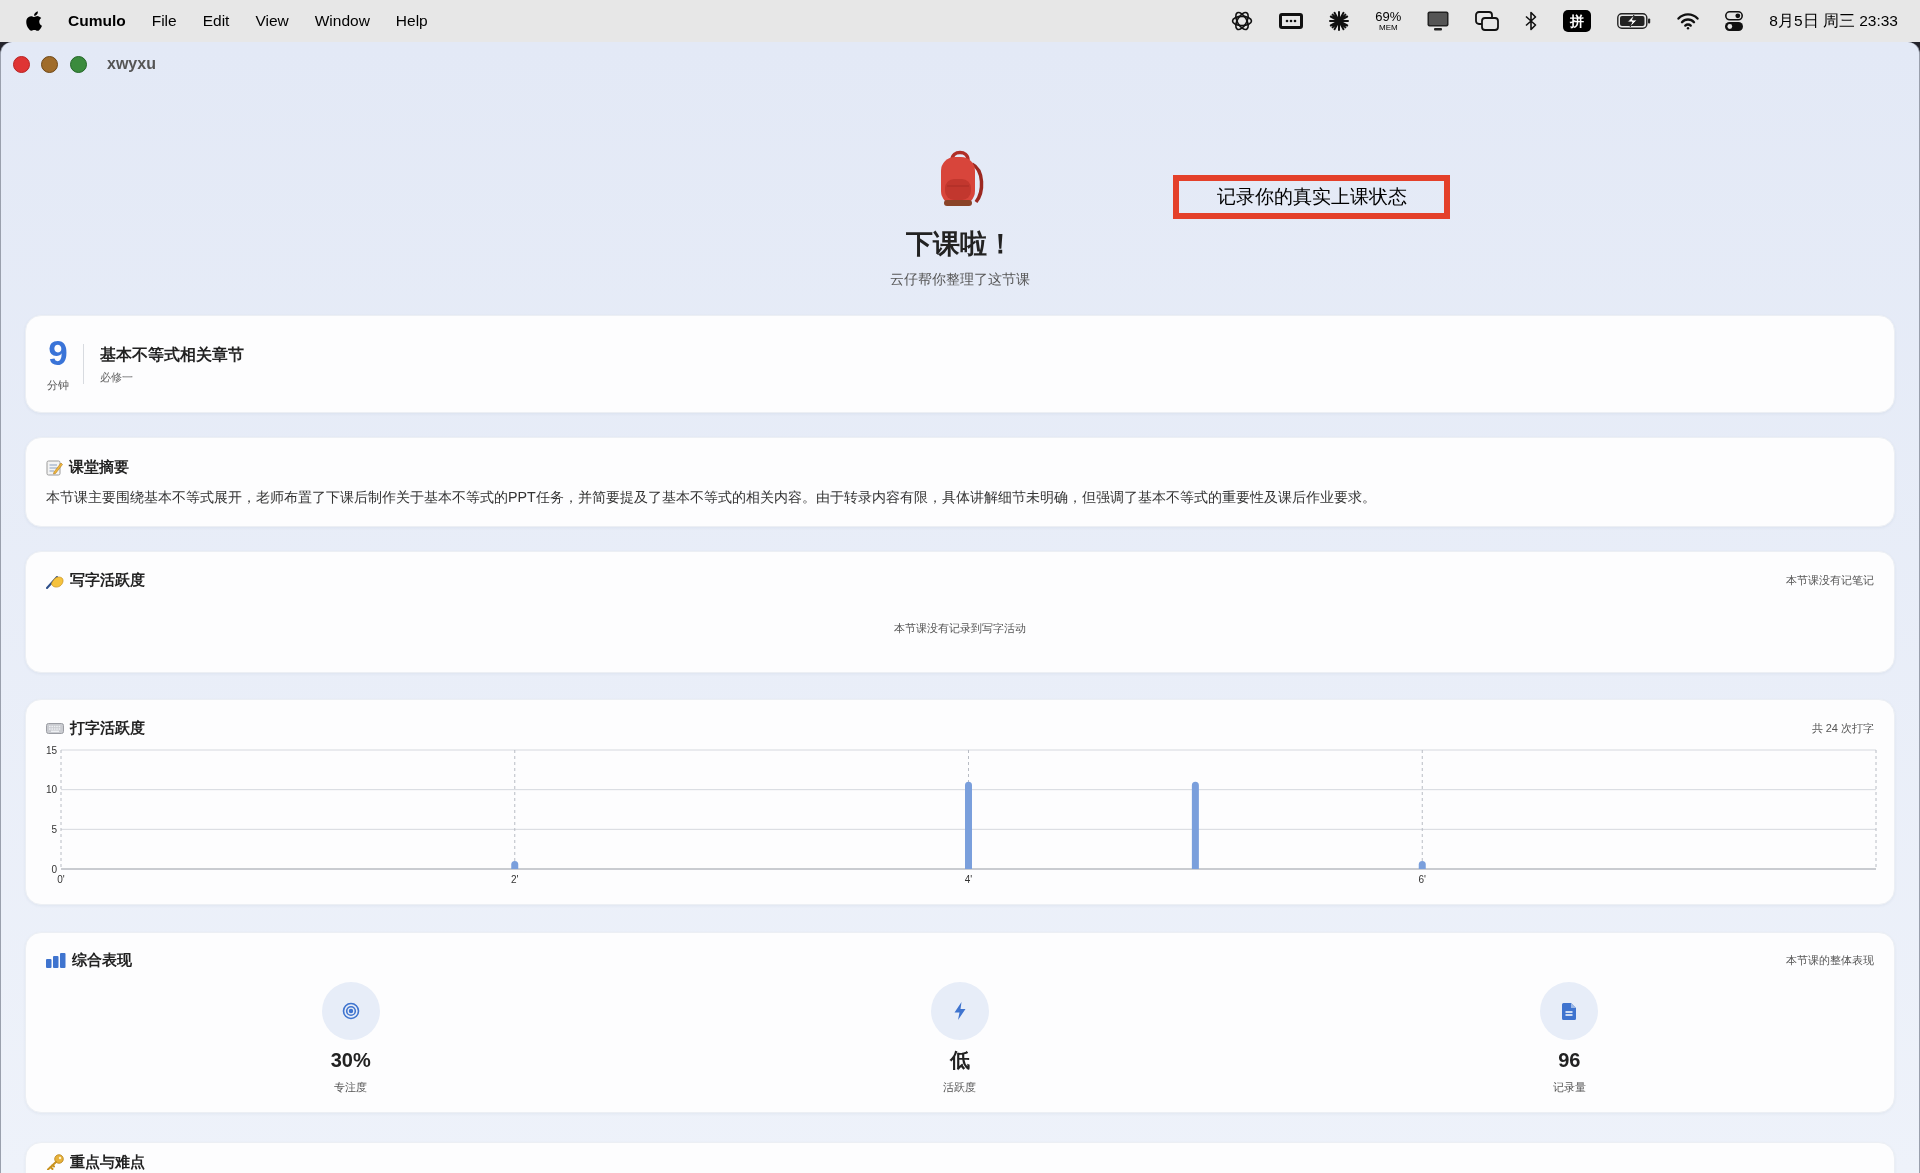 Image resolution: width=1920 pixels, height=1173 pixels. Describe the element at coordinates (54, 829) in the screenshot. I see `y-tick-label: 5` at that location.